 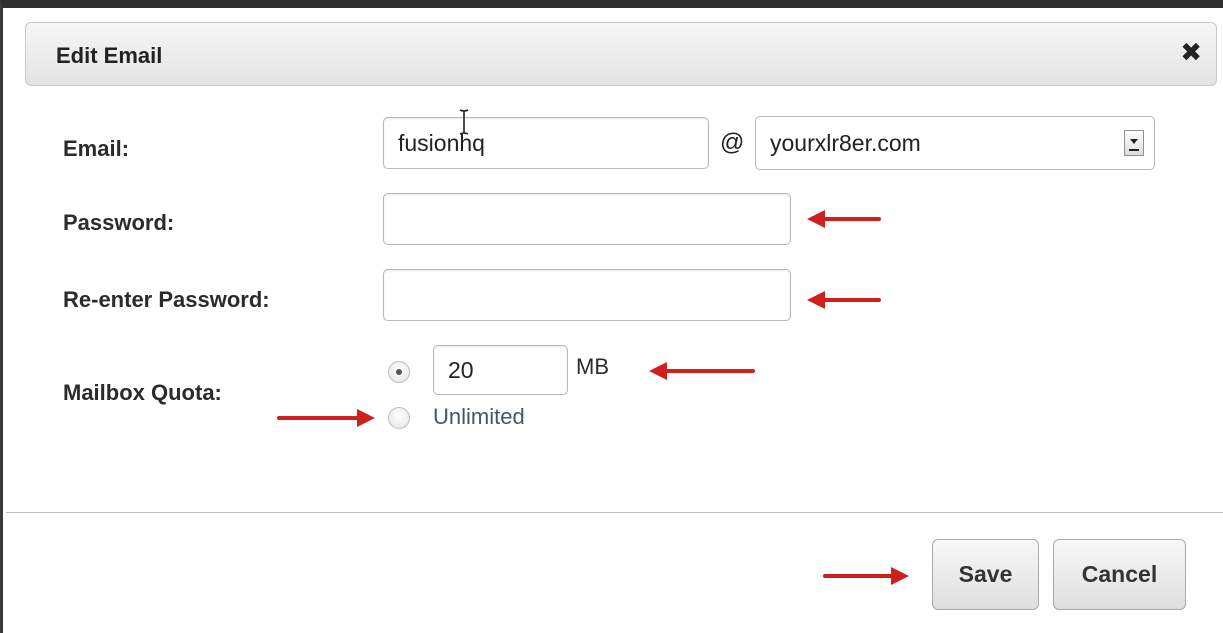 I want to click on quota-unit-label: MB, so click(x=592, y=366).